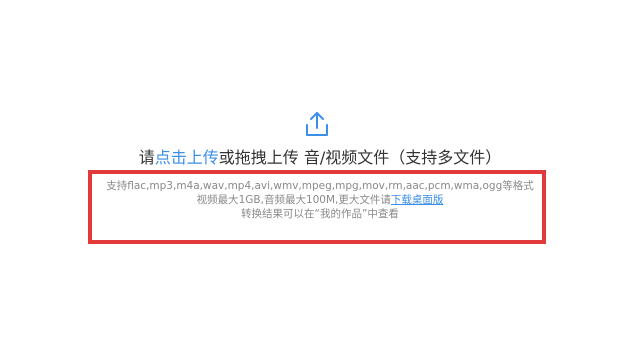 This screenshot has width=640, height=360. I want to click on size-limit-line: 视频最大1GB,音频最大100M,更大文件请下载桌面版, so click(320, 200).